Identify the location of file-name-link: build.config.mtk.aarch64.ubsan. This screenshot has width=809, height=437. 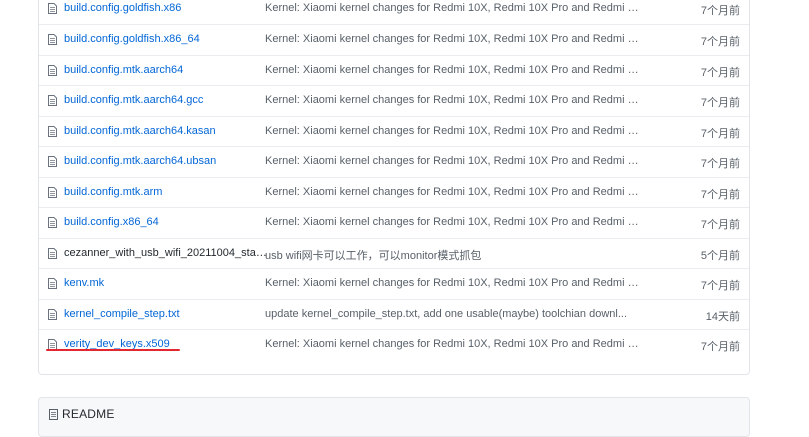
(140, 161).